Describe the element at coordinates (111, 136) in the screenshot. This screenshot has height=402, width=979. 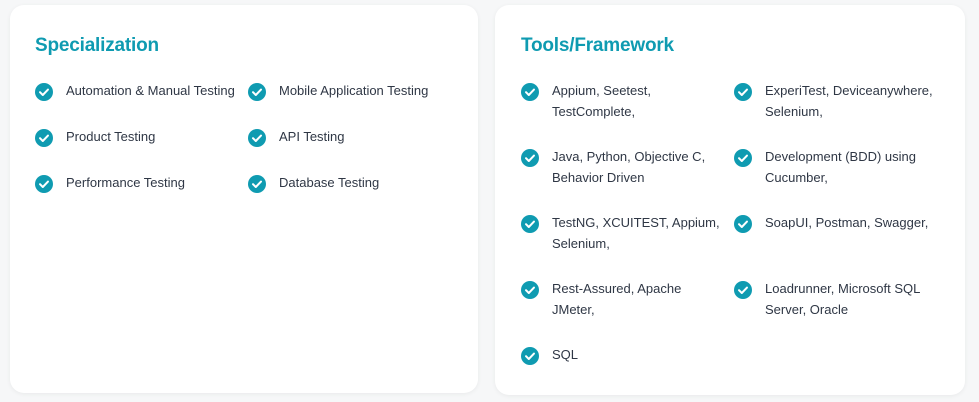
I see `specialization-item-label: Product Testing` at that location.